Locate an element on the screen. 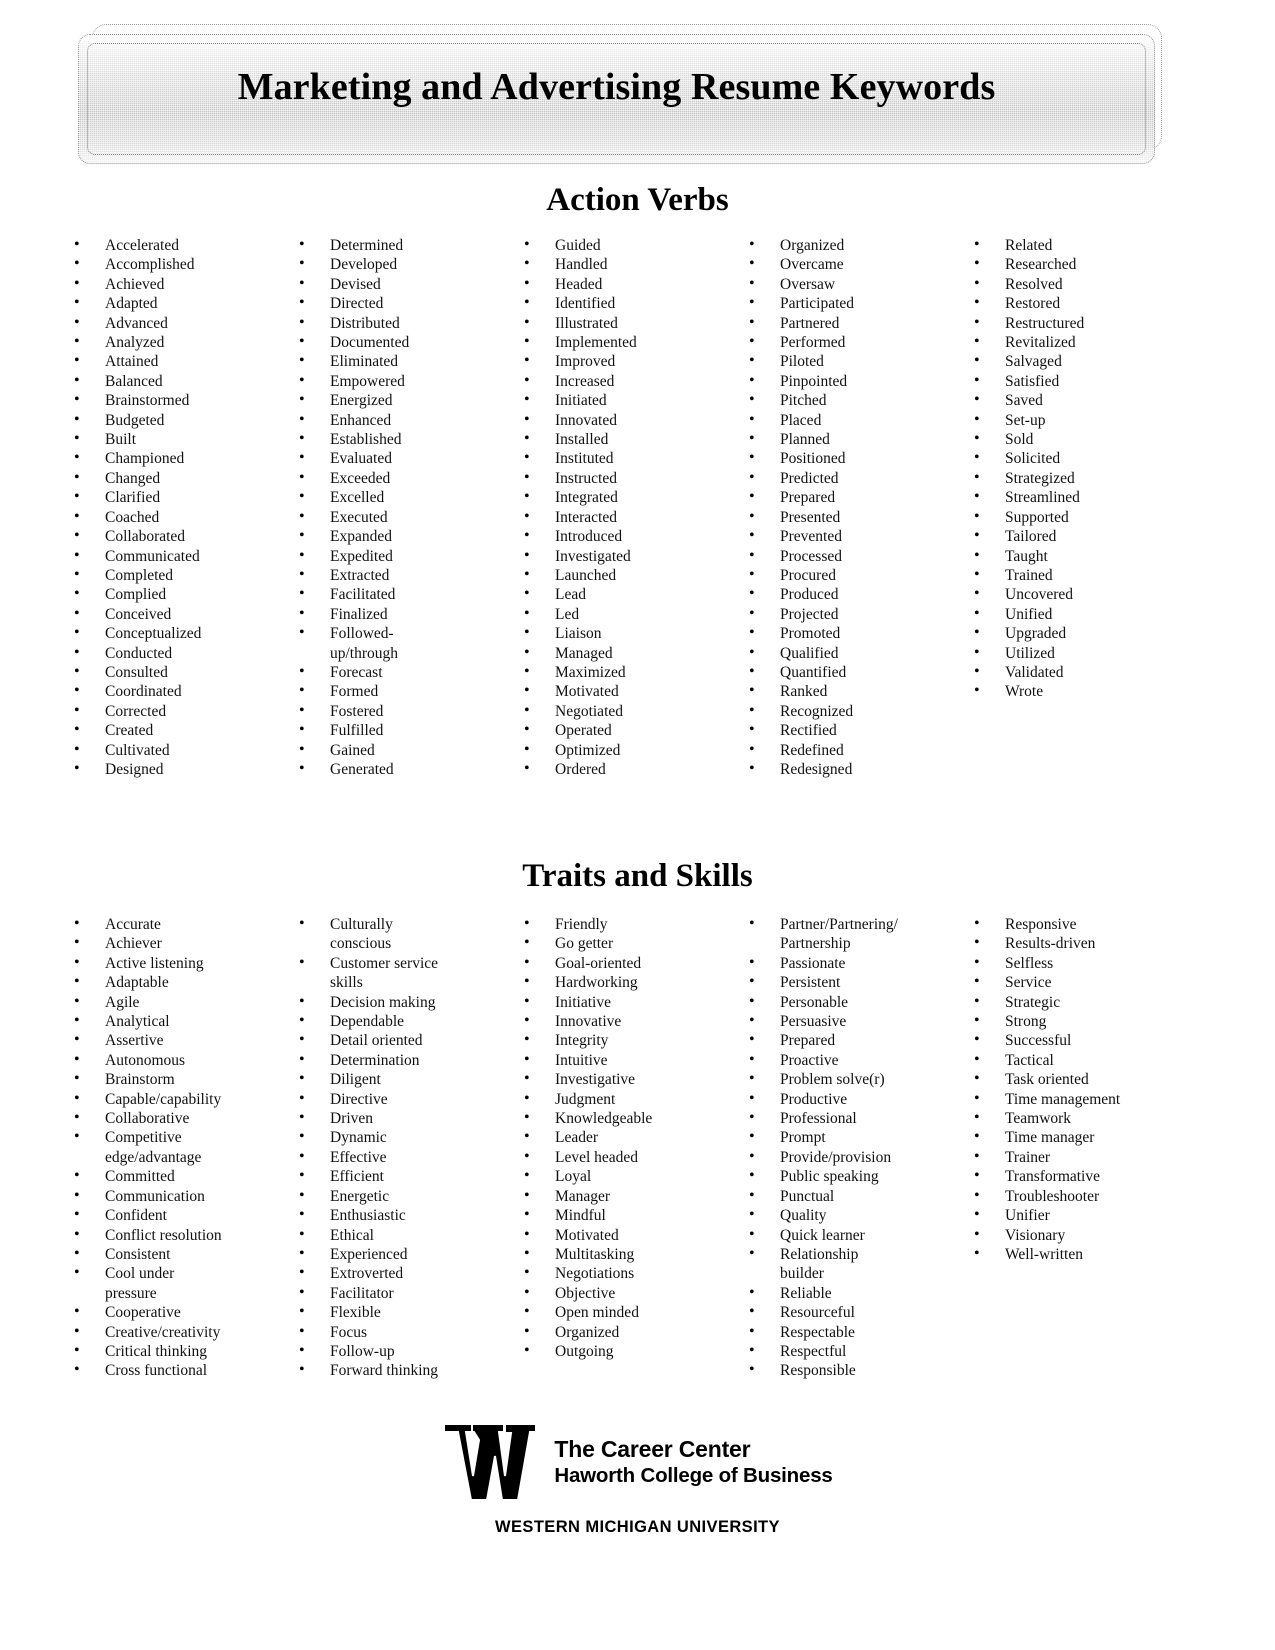 The height and width of the screenshot is (1650, 1275). keyword-item: Leader is located at coordinates (622, 1137).